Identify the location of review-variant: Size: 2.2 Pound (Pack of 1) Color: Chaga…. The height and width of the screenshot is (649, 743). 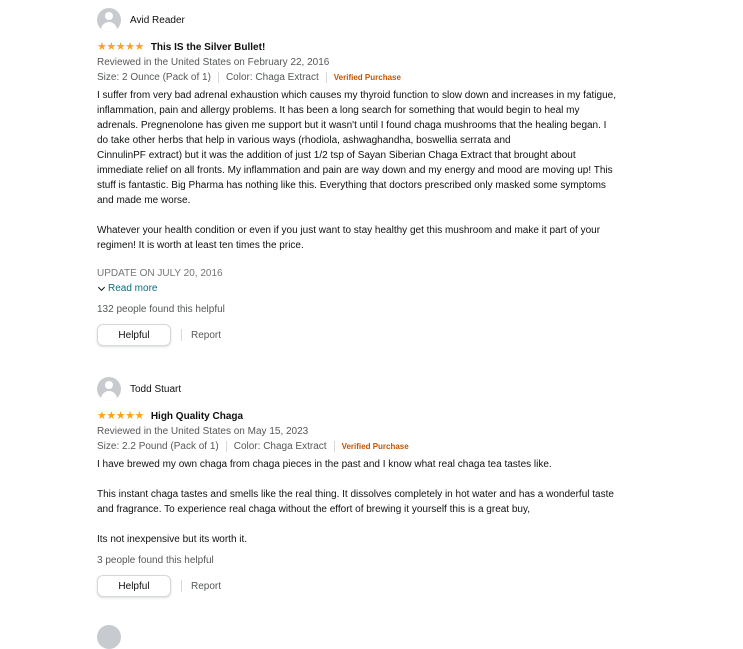
(357, 446).